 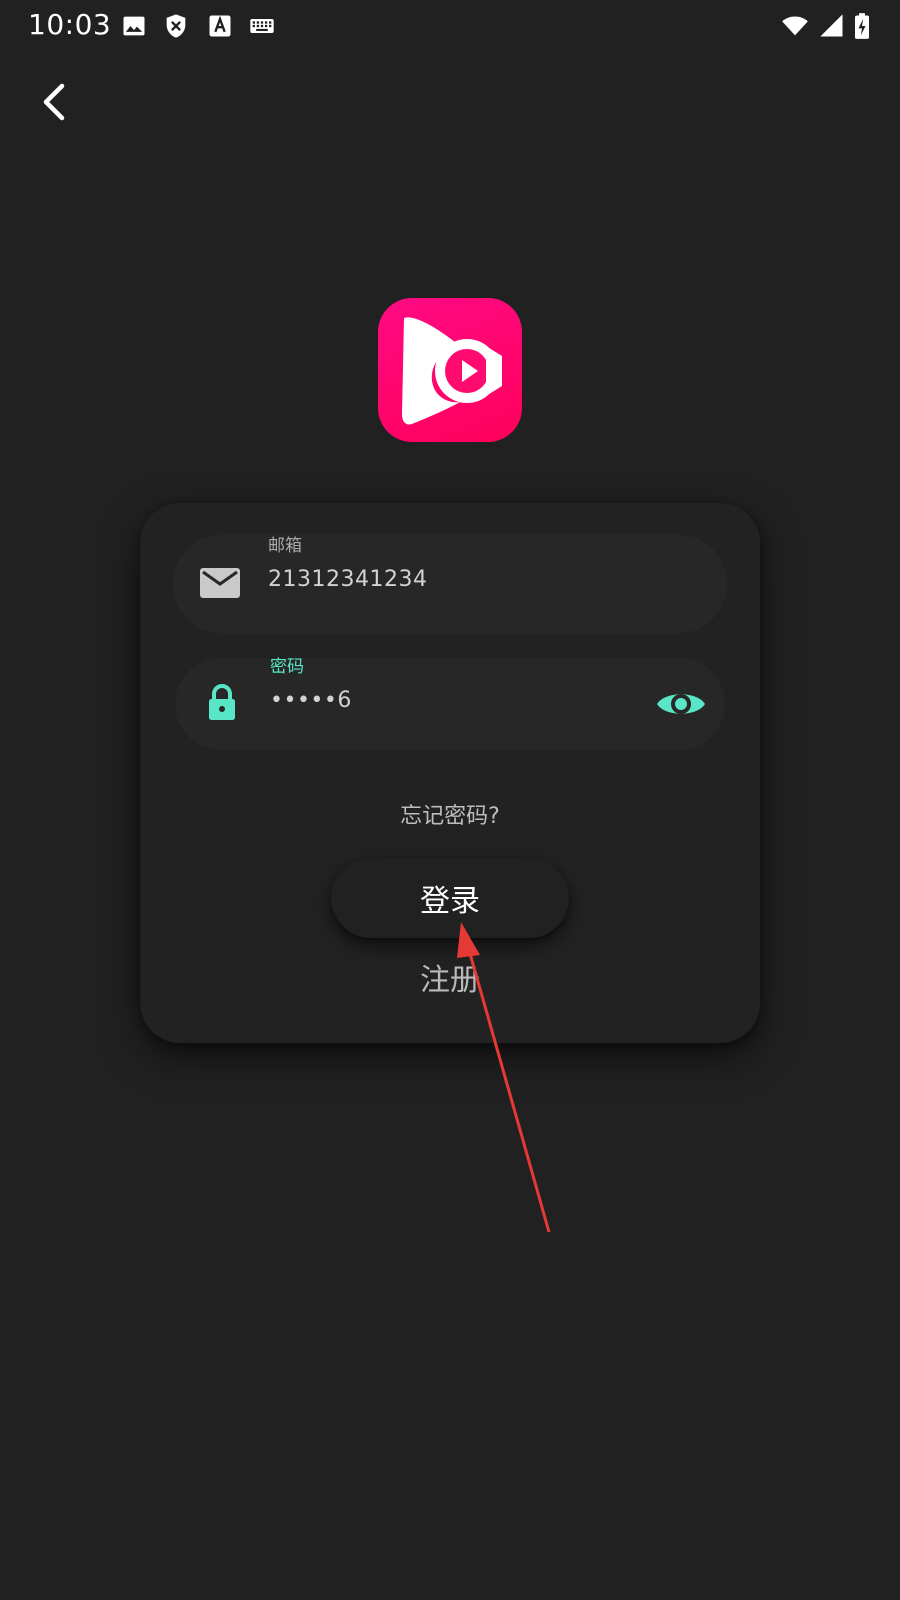 What do you see at coordinates (795, 26) in the screenshot?
I see `wifi-icon` at bounding box center [795, 26].